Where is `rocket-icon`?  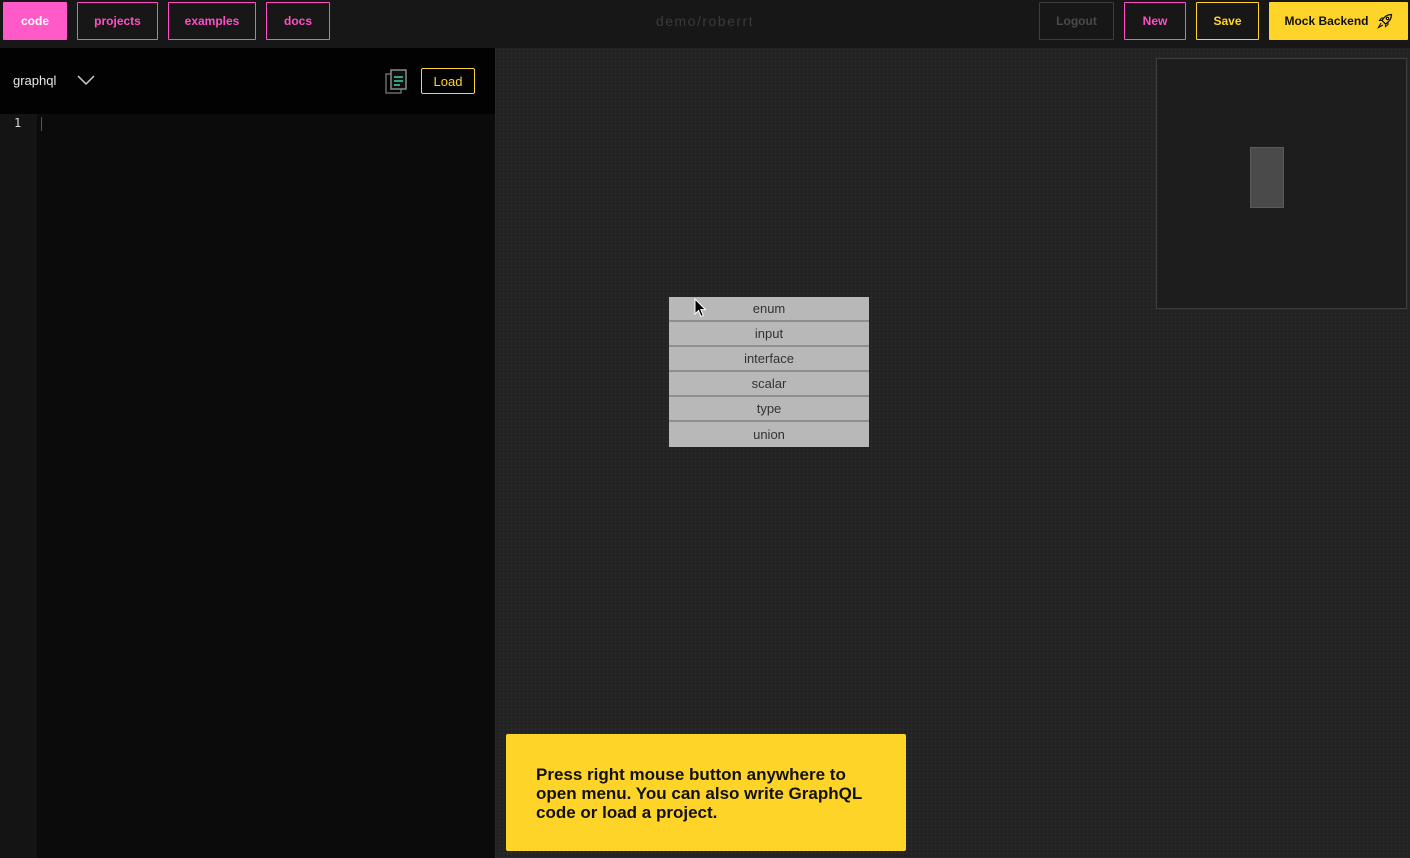
rocket-icon is located at coordinates (1384, 21).